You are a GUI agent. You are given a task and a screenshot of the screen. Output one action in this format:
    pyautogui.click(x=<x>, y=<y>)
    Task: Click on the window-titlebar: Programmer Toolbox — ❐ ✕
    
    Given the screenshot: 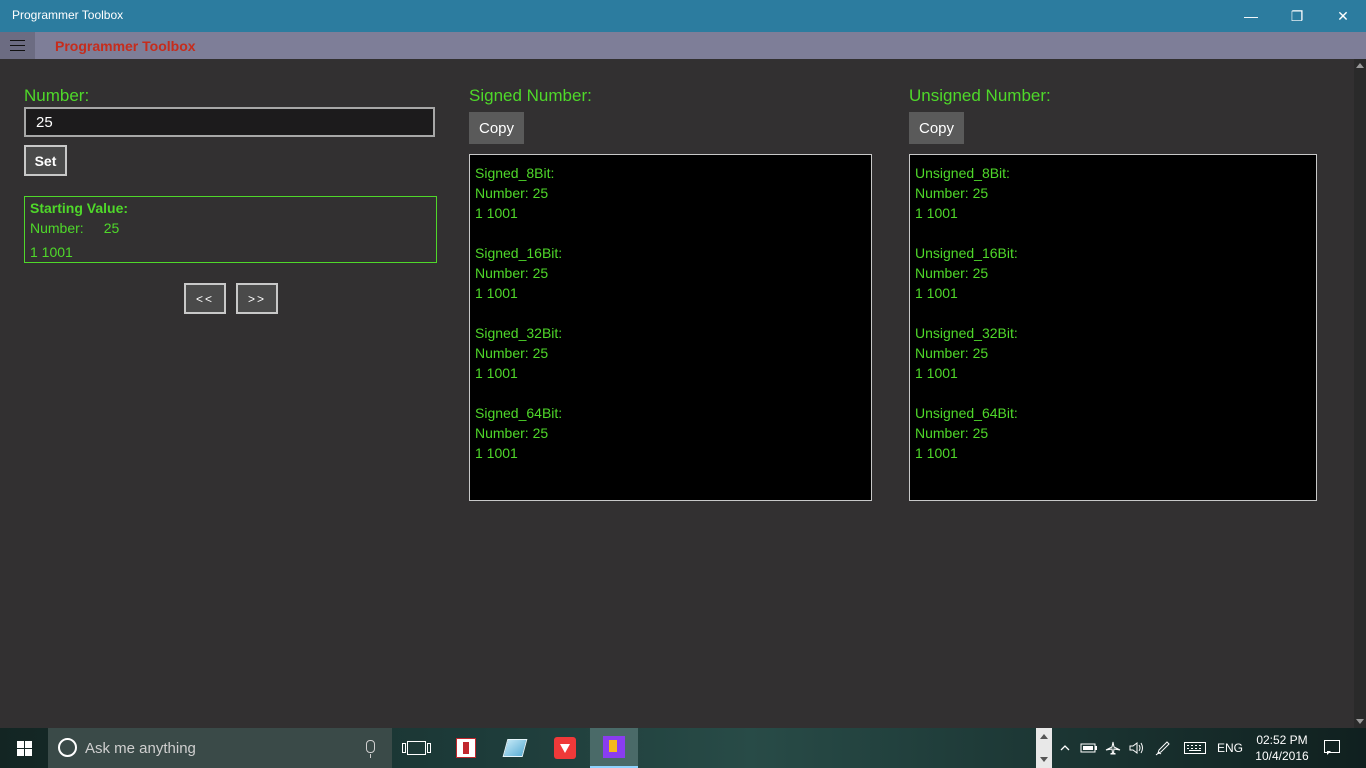 What is the action you would take?
    pyautogui.click(x=683, y=16)
    